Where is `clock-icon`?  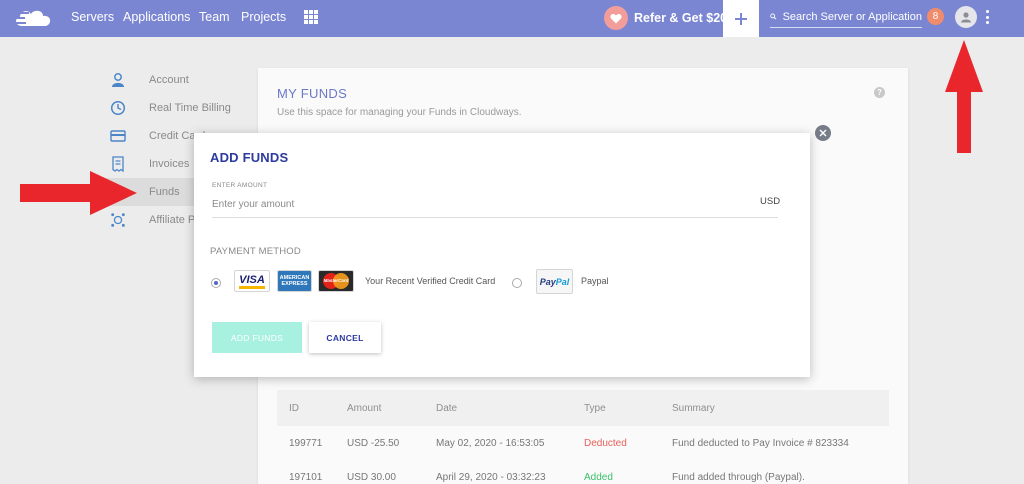
clock-icon is located at coordinates (118, 108).